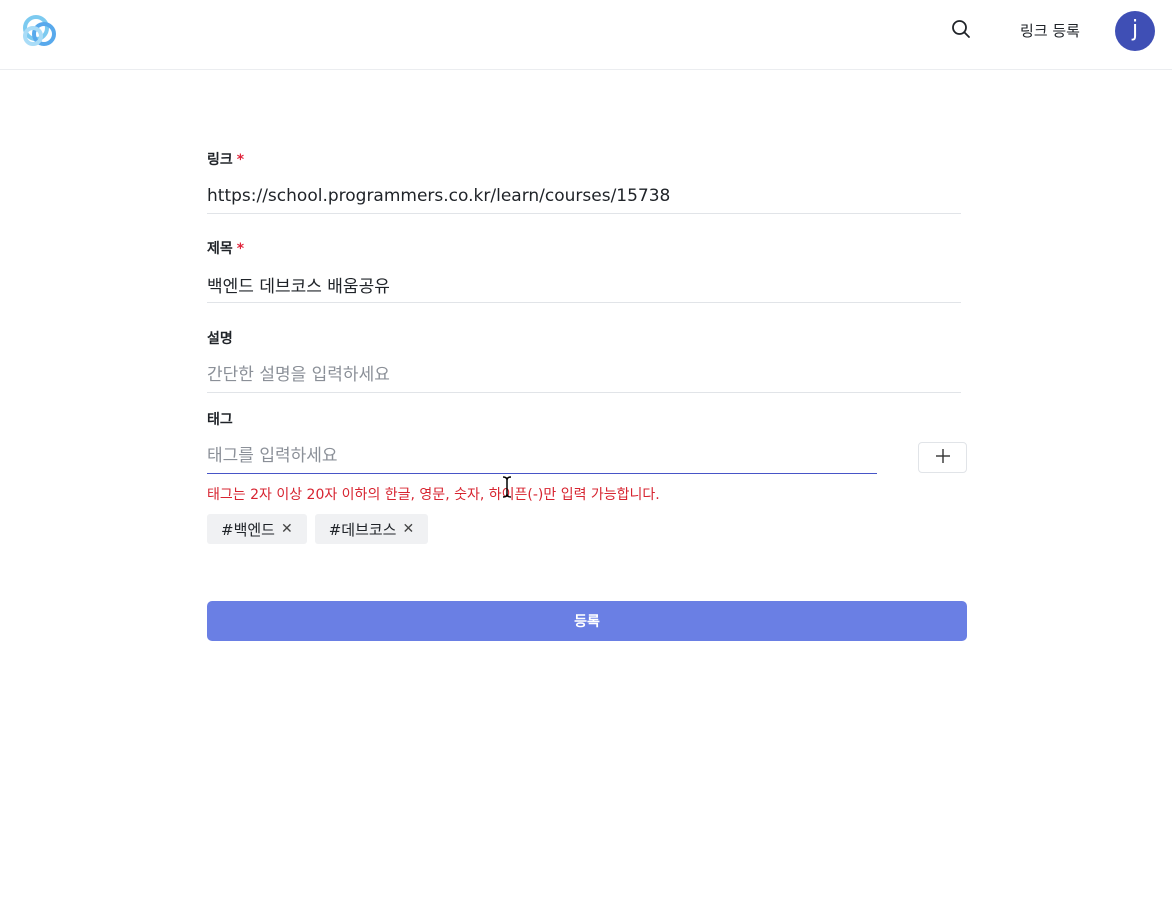 Image resolution: width=1172 pixels, height=920 pixels. I want to click on tag-label: 태그, so click(220, 420).